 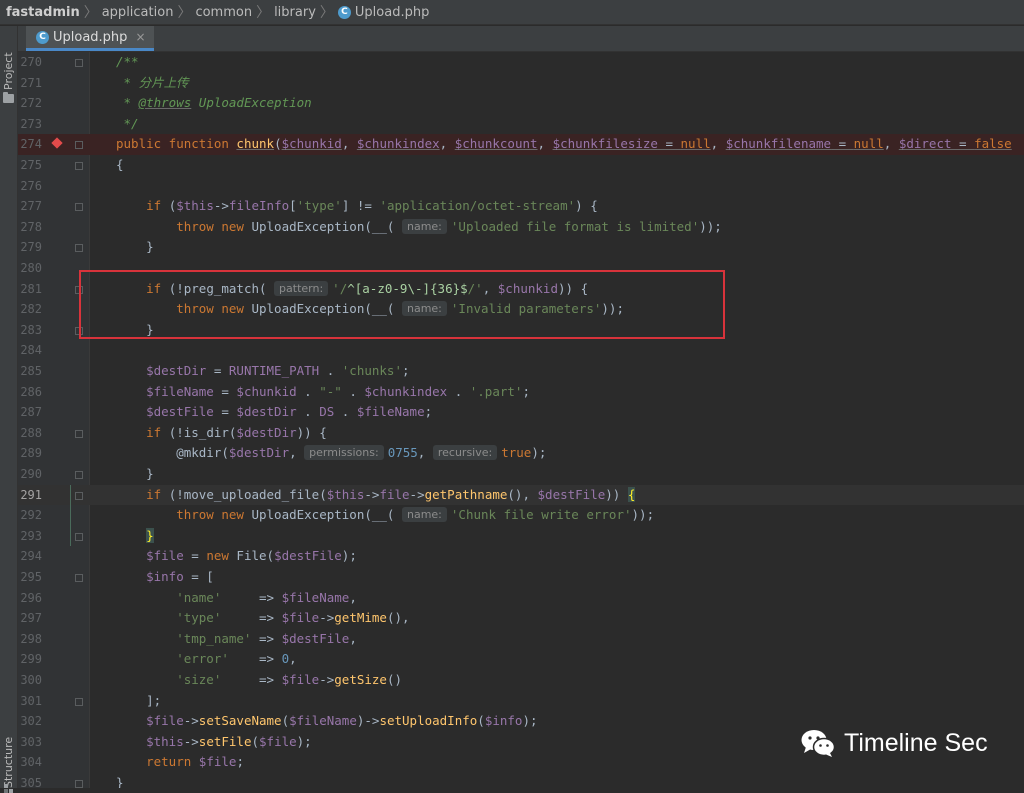 What do you see at coordinates (521, 556) in the screenshot?
I see `code-line: 294 $file = new File($destFile);` at bounding box center [521, 556].